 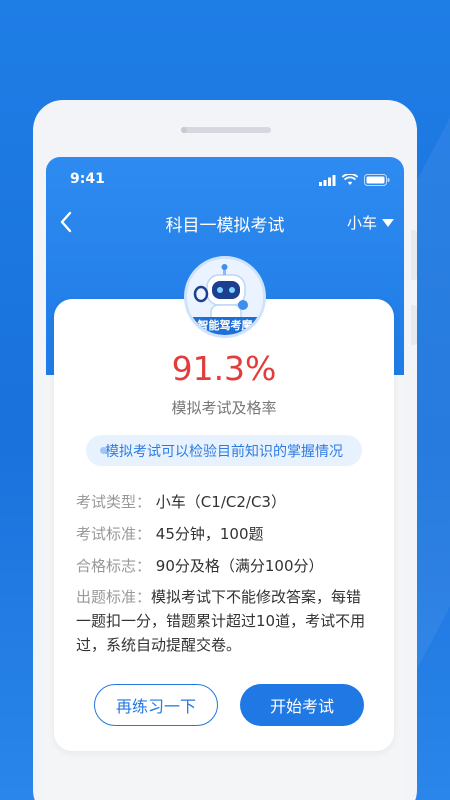 I want to click on tip-text: 模拟考试可以检验目前知识的掌握情况, so click(x=224, y=451).